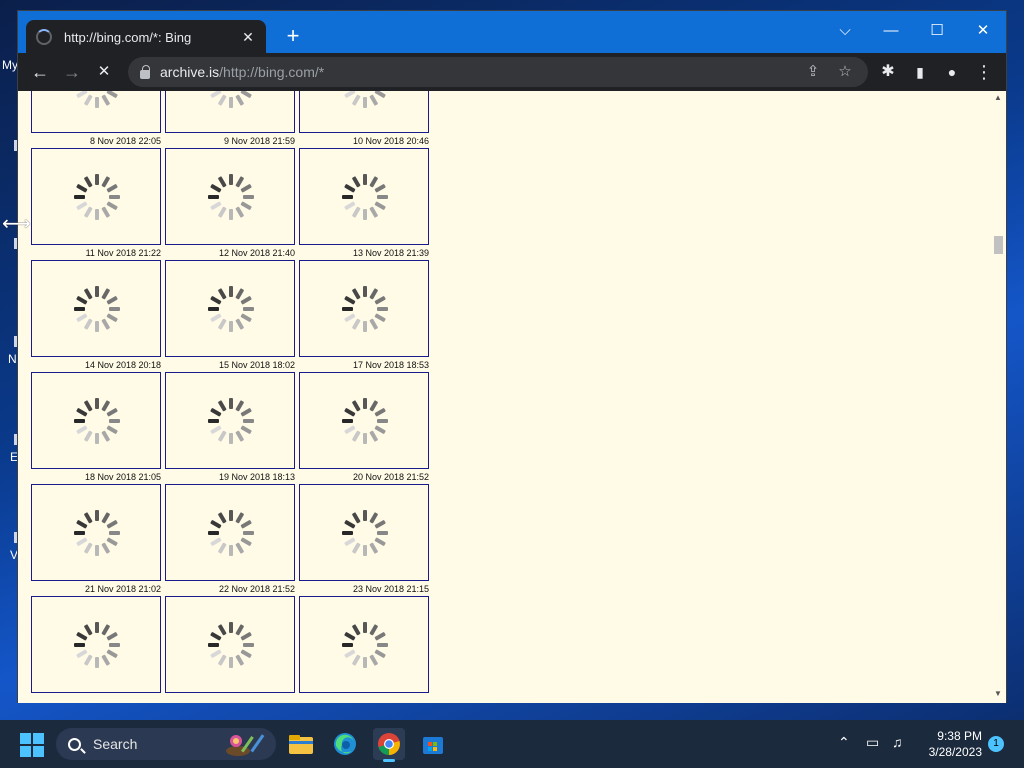 The image size is (1024, 768). I want to click on scrollbar-thumb, so click(998, 245).